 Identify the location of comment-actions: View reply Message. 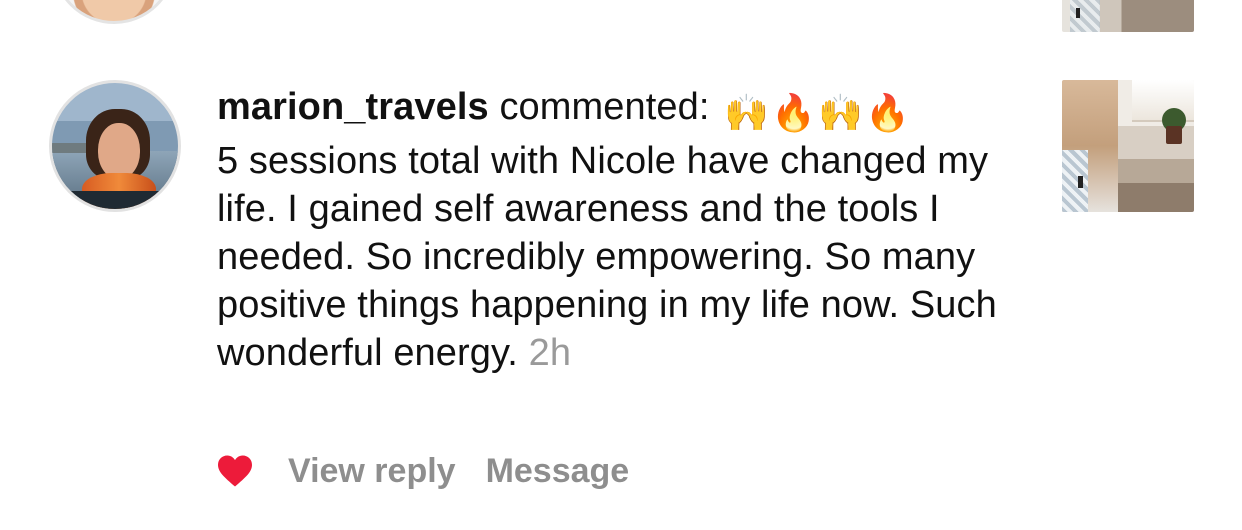
(437, 471).